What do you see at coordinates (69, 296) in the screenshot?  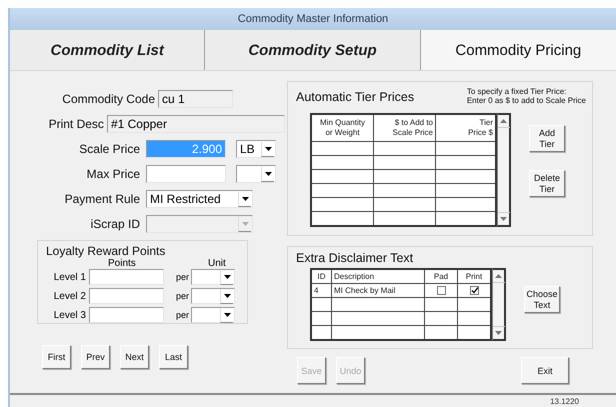 I see `level-label: Level 2` at bounding box center [69, 296].